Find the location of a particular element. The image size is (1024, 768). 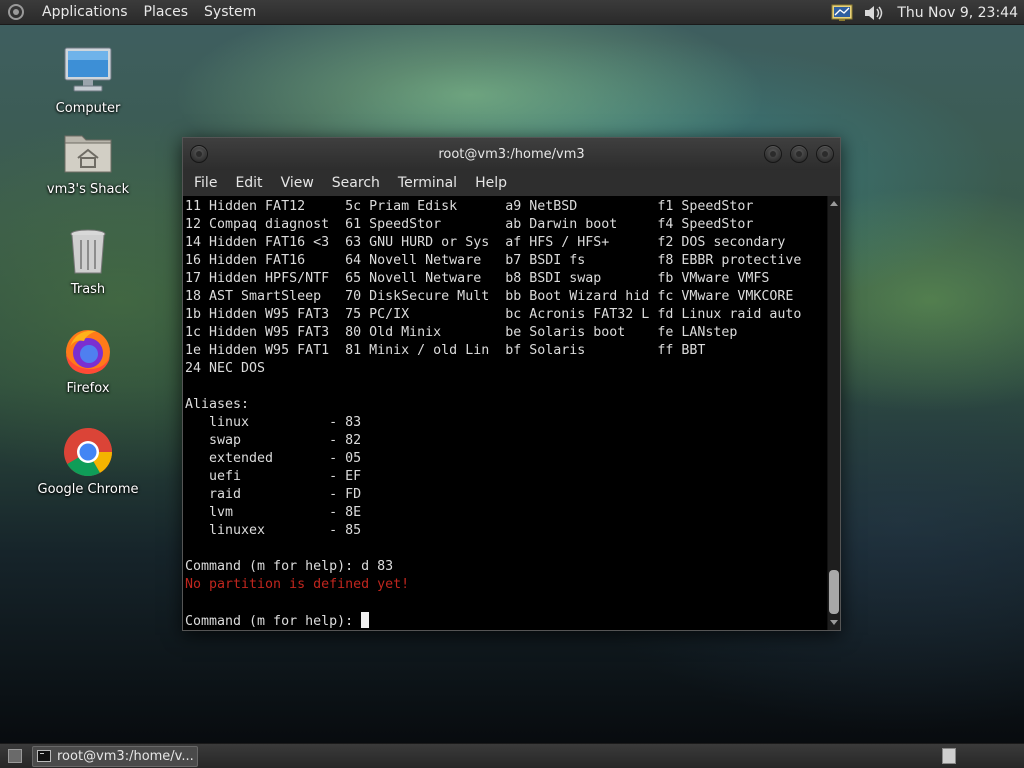

trash-icon is located at coordinates (88, 252).